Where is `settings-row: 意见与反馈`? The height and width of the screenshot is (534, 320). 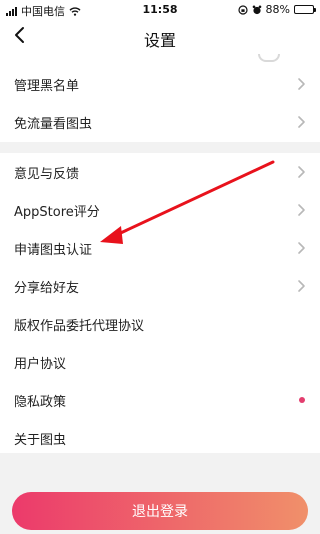
settings-row: 意见与反馈 is located at coordinates (160, 172).